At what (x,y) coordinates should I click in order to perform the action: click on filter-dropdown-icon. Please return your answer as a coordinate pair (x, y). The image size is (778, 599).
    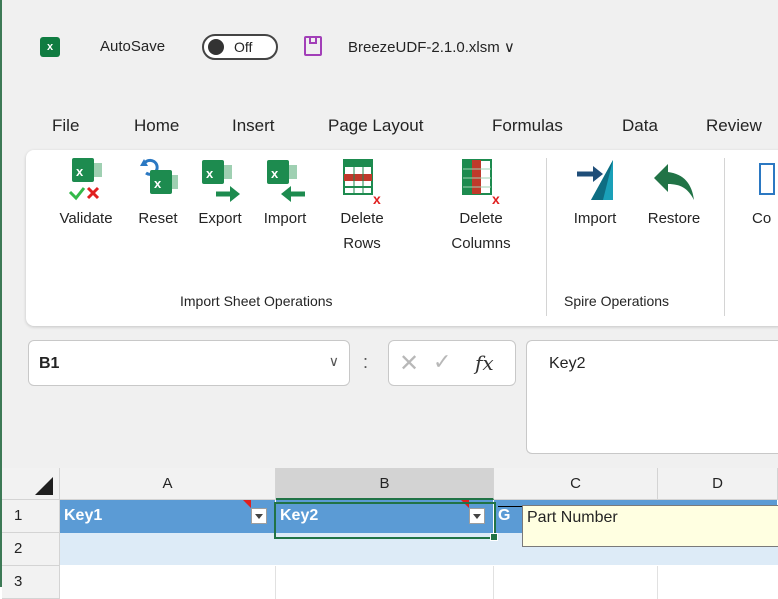
    Looking at the image, I should click on (259, 516).